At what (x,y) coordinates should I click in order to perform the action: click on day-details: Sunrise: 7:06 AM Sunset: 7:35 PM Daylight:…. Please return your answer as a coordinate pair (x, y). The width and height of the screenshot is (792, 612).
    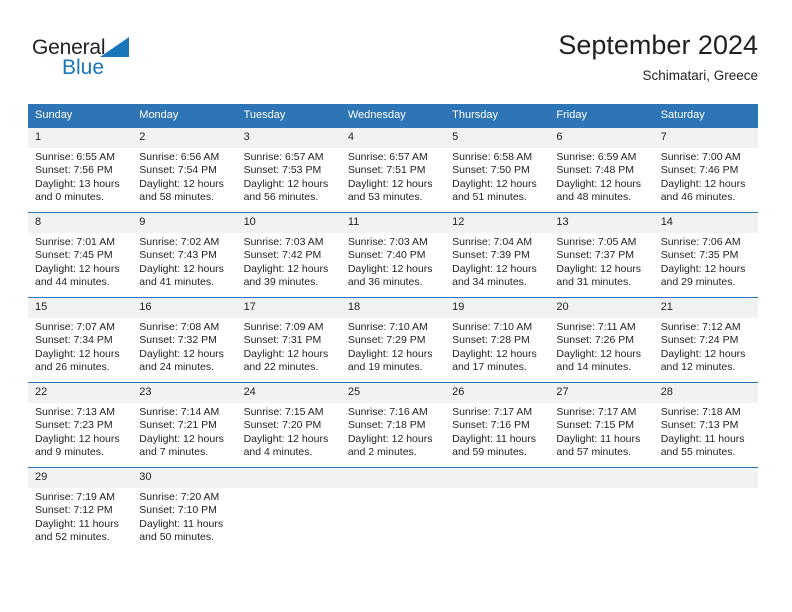
    Looking at the image, I should click on (706, 261).